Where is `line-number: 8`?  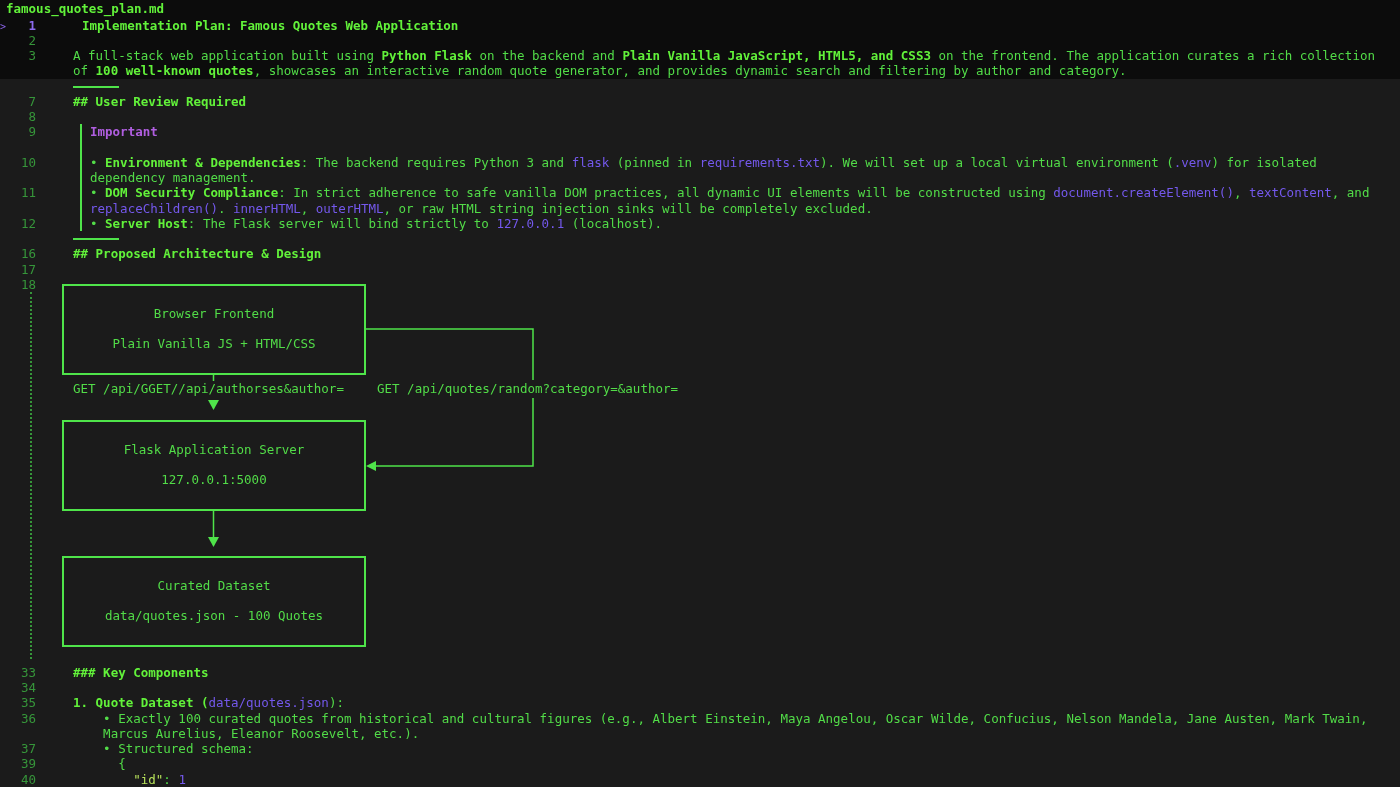 line-number: 8 is located at coordinates (32, 116).